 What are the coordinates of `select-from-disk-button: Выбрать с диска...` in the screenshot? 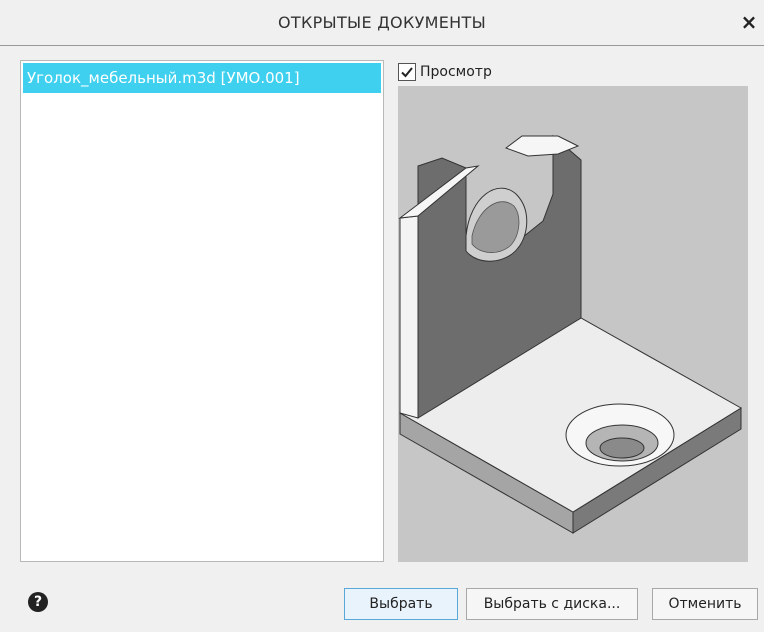 It's located at (552, 604).